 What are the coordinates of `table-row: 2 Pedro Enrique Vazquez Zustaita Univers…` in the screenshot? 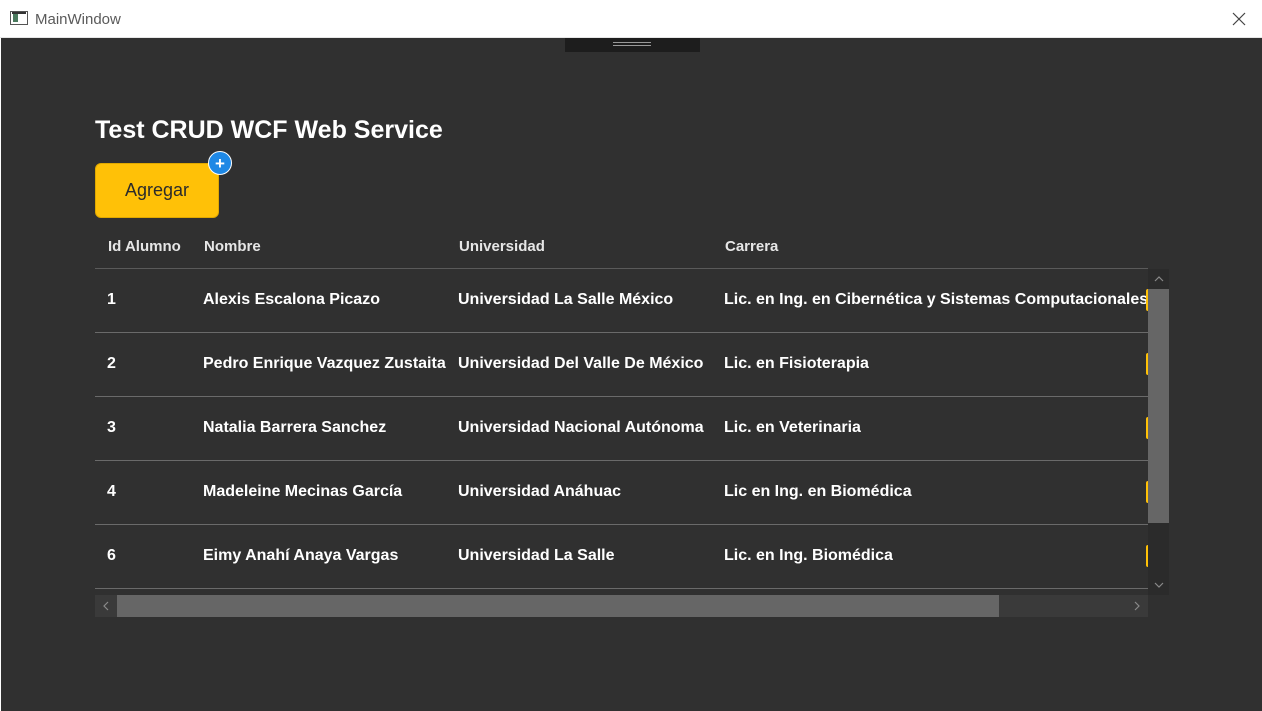 It's located at (621, 365).